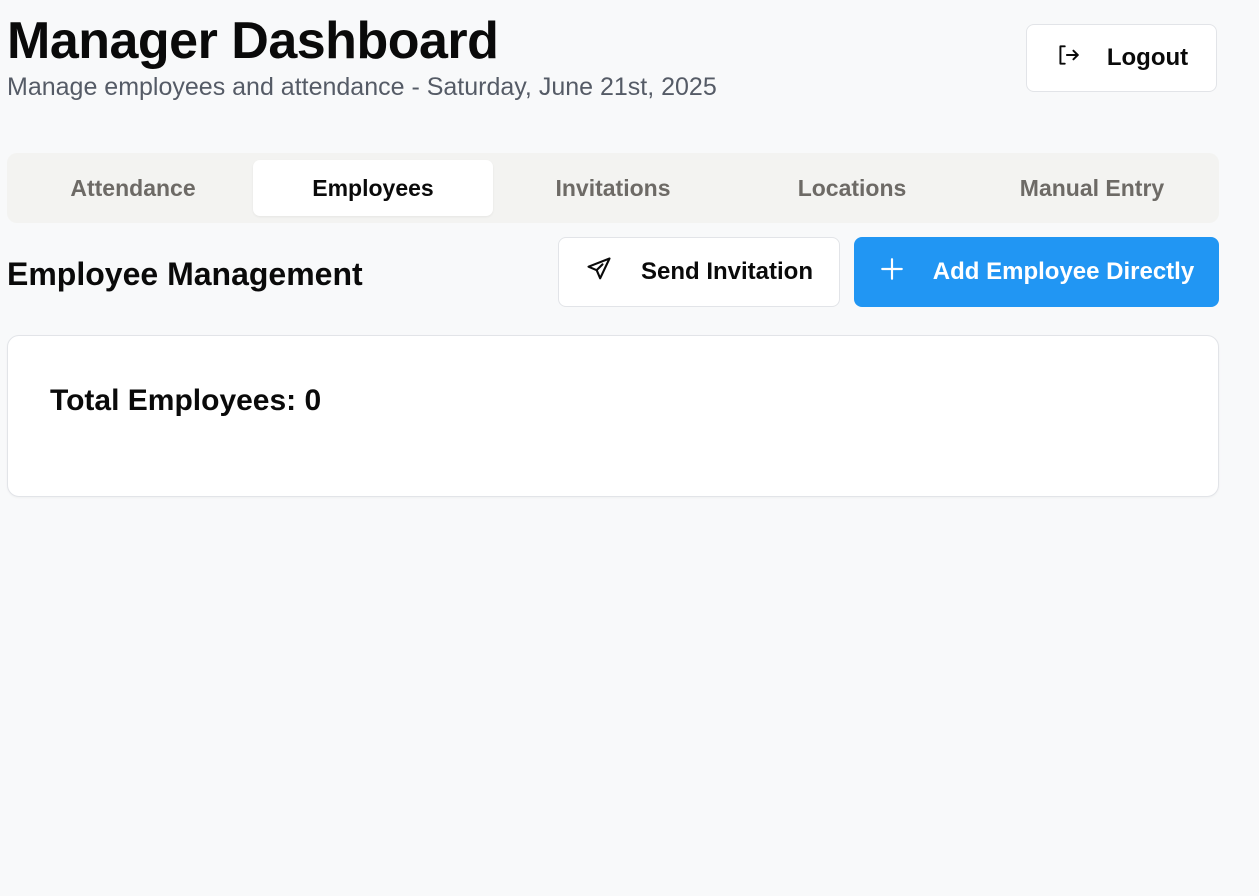  I want to click on total-employees: Total Employees: 0, so click(186, 400).